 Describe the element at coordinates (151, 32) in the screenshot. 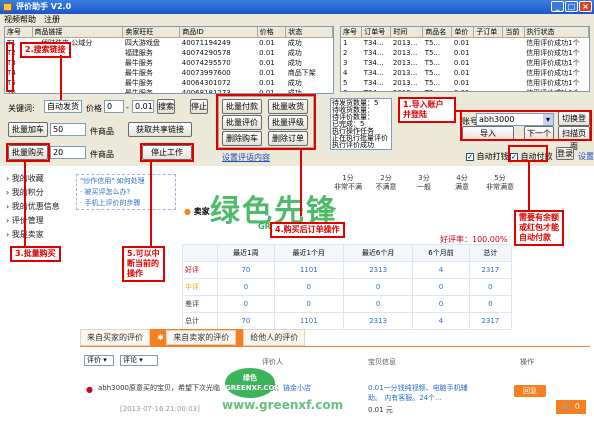

I see `lg-col-header: 卖家旺旺` at that location.